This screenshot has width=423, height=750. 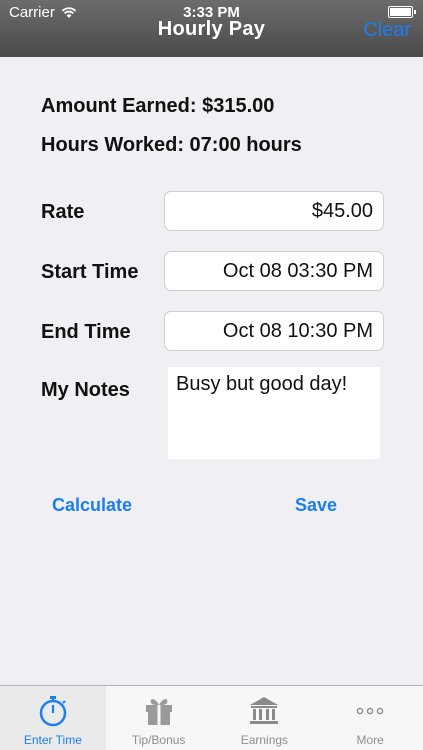 I want to click on tab-enter-time: Enter Time, so click(x=53, y=718).